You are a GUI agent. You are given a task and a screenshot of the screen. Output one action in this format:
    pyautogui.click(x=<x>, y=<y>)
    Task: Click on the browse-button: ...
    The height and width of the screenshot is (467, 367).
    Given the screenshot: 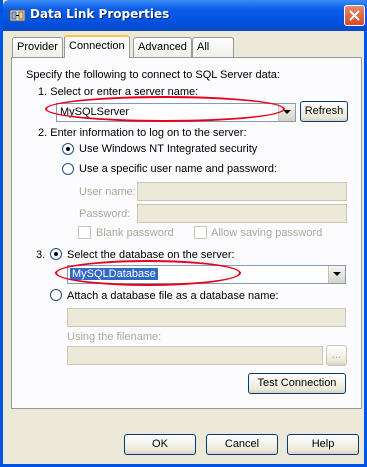 What is the action you would take?
    pyautogui.click(x=336, y=355)
    